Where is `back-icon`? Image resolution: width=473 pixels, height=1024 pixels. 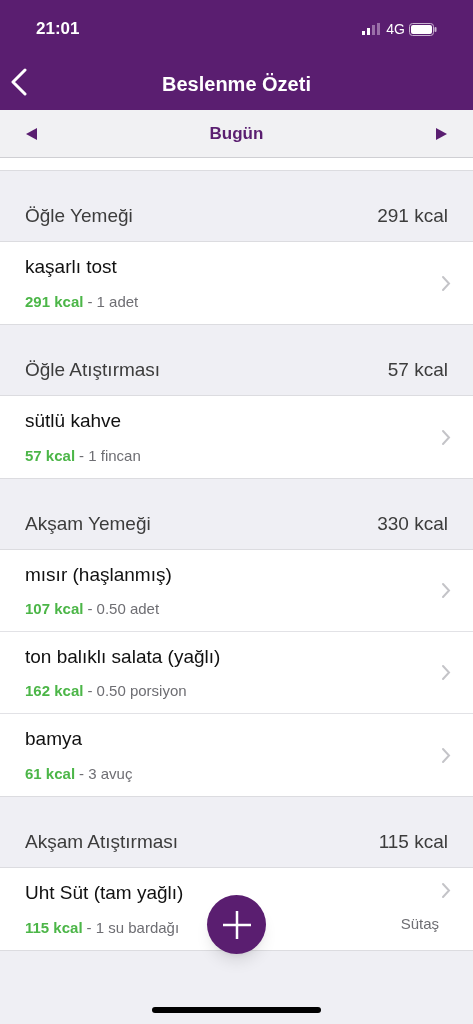
back-icon is located at coordinates (19, 82).